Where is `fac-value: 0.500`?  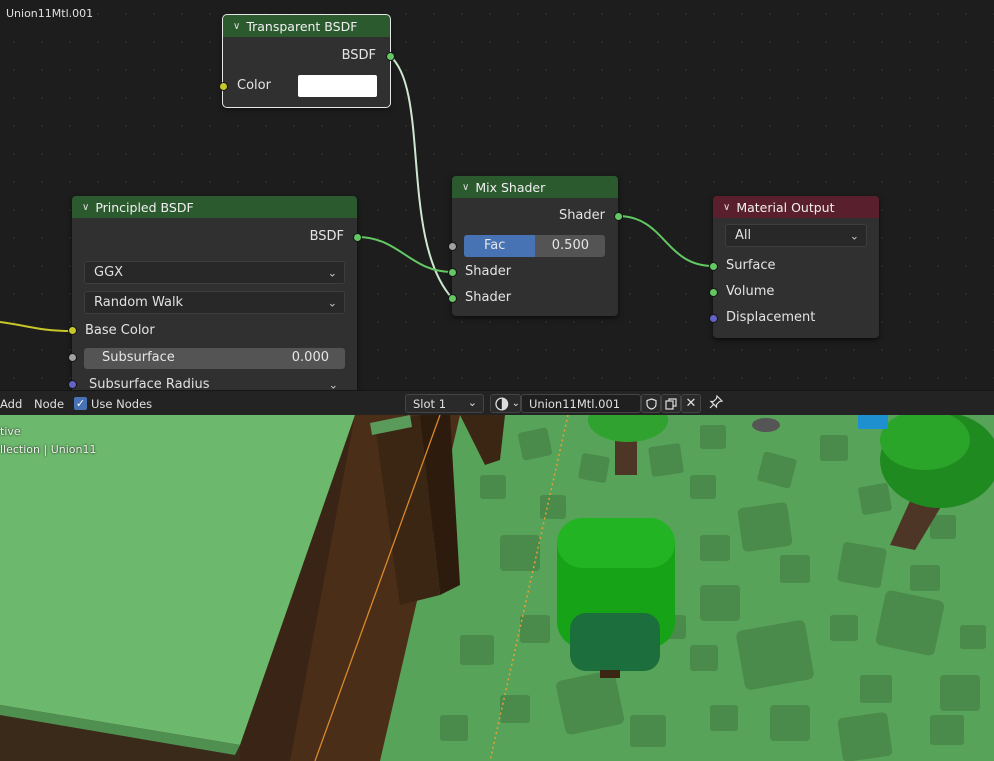
fac-value: 0.500 is located at coordinates (570, 245).